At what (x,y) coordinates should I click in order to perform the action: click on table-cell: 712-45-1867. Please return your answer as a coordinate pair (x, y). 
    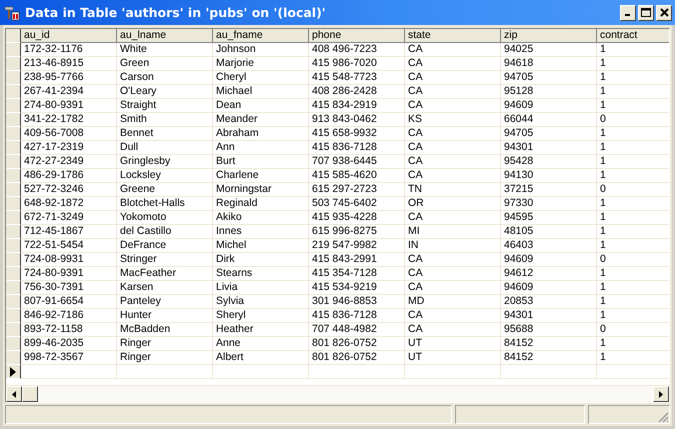
    Looking at the image, I should click on (69, 232).